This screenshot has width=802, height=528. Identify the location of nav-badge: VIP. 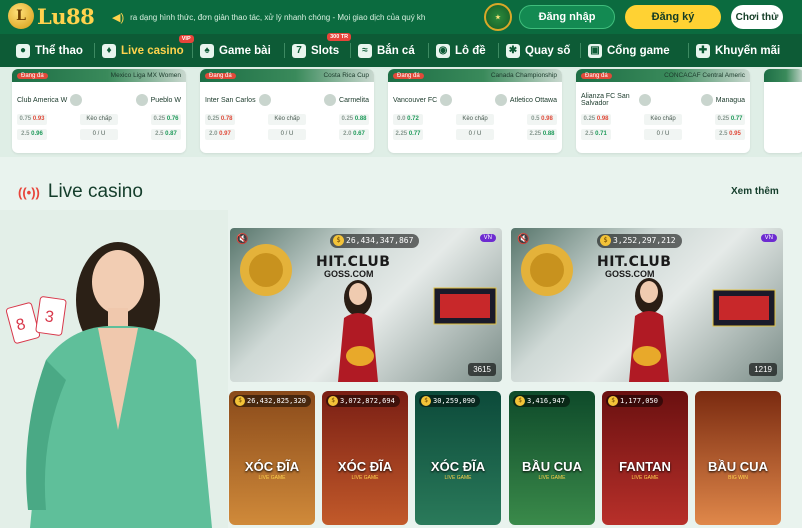
(186, 39).